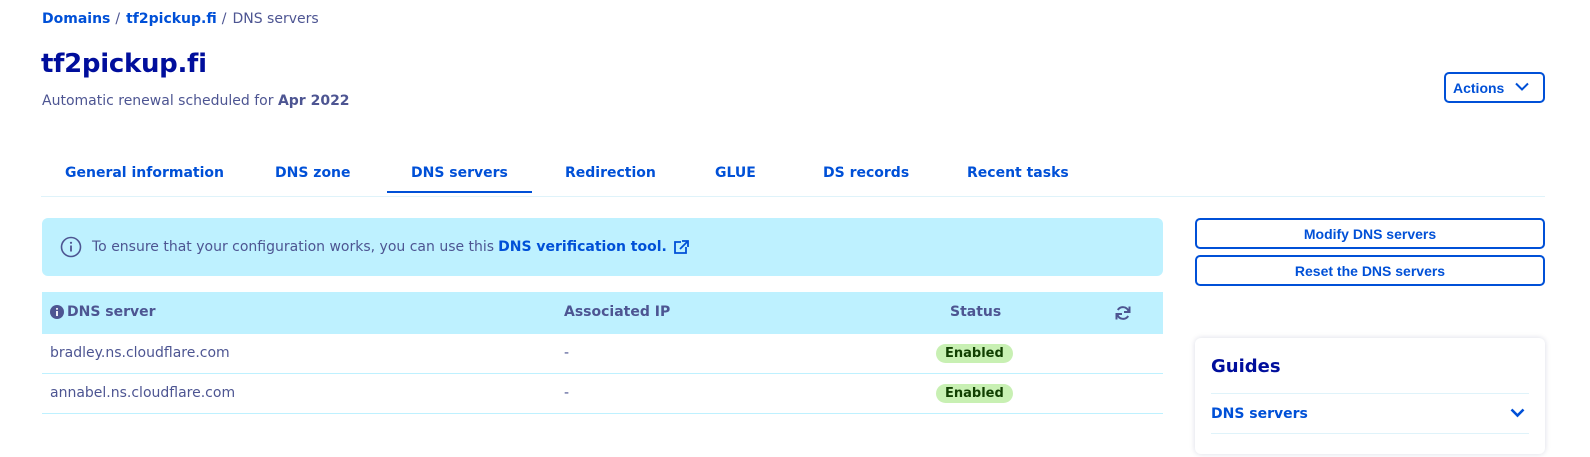 This screenshot has height=457, width=1590. I want to click on dns-verification-link: DNS verification tool., so click(582, 247).